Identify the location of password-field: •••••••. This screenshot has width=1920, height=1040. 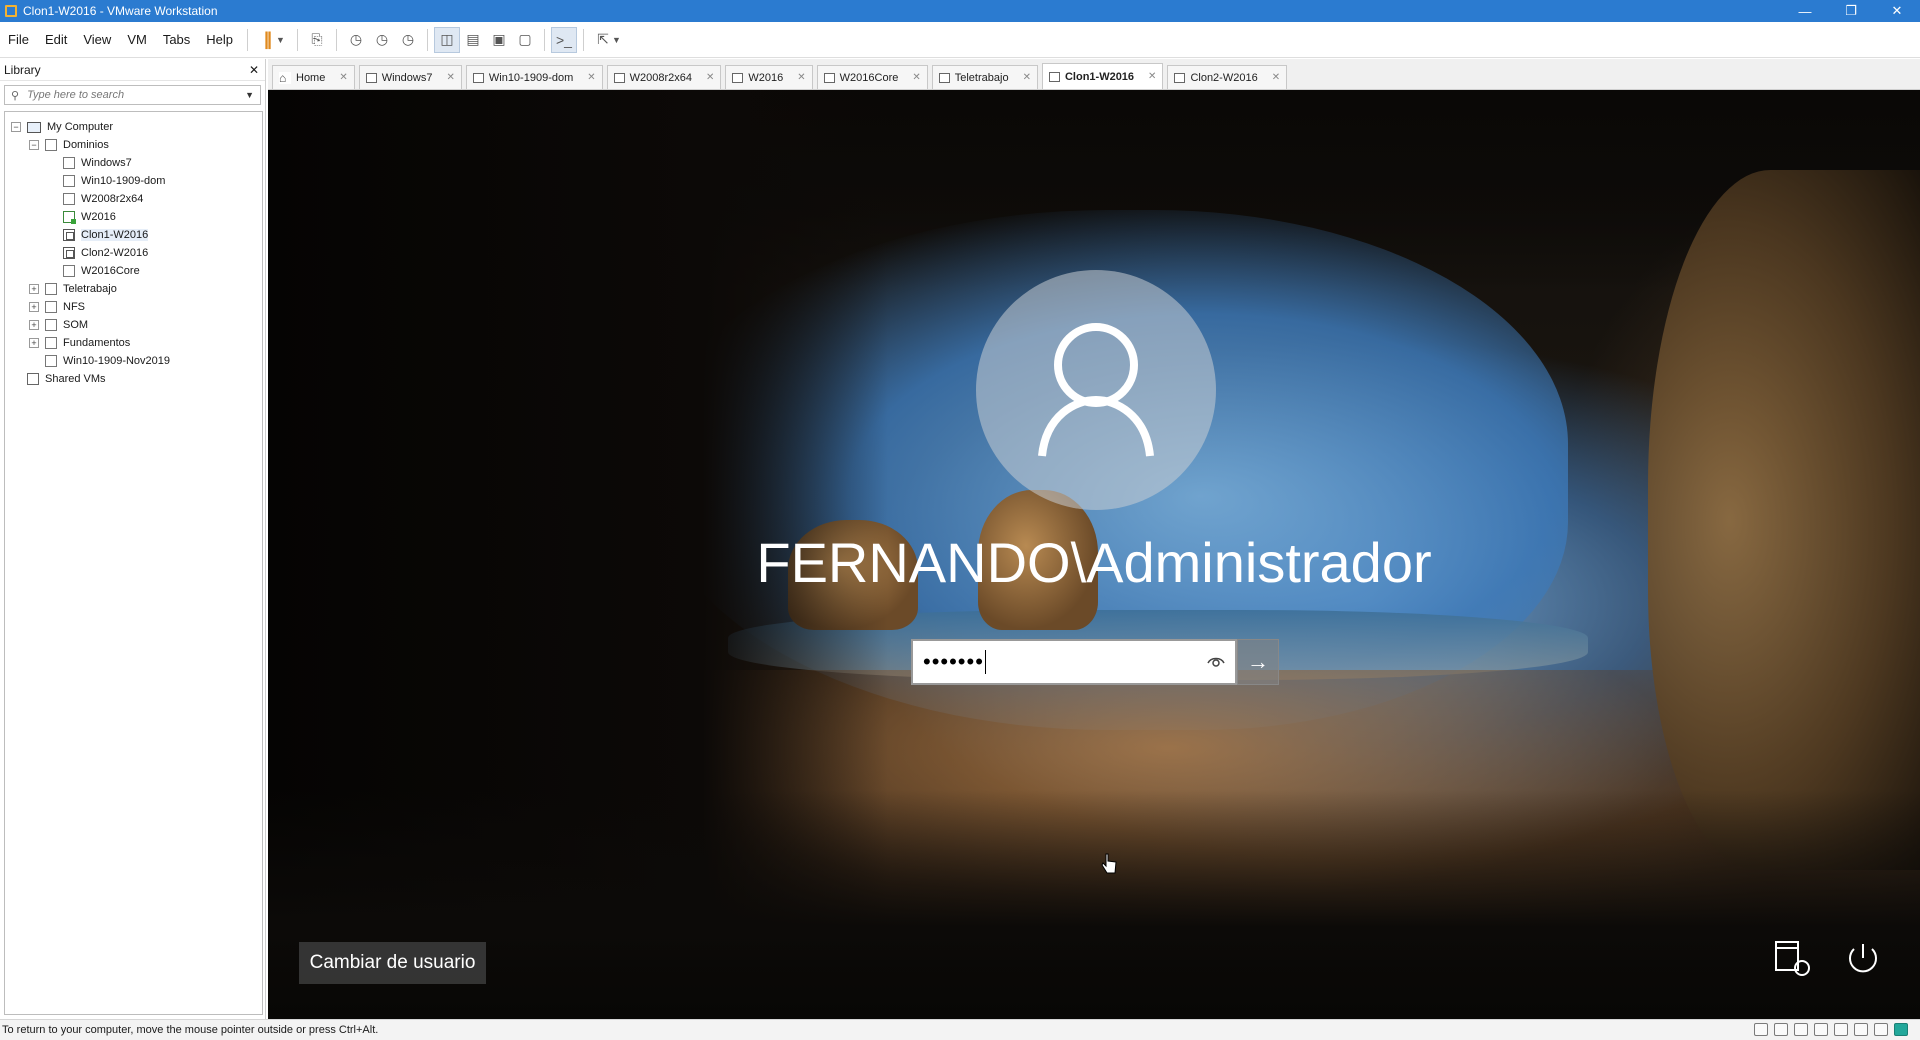
(1074, 662).